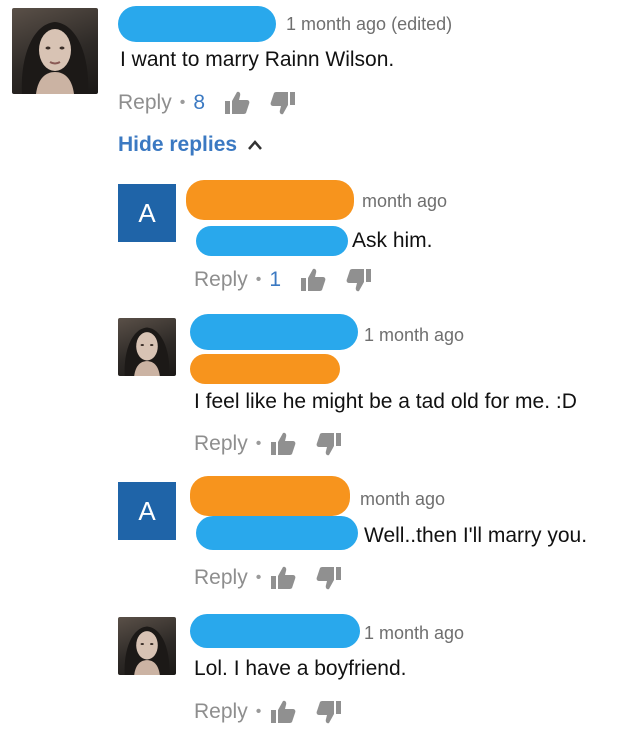 This screenshot has height=743, width=640. What do you see at coordinates (275, 279) in the screenshot?
I see `like-count: 1` at bounding box center [275, 279].